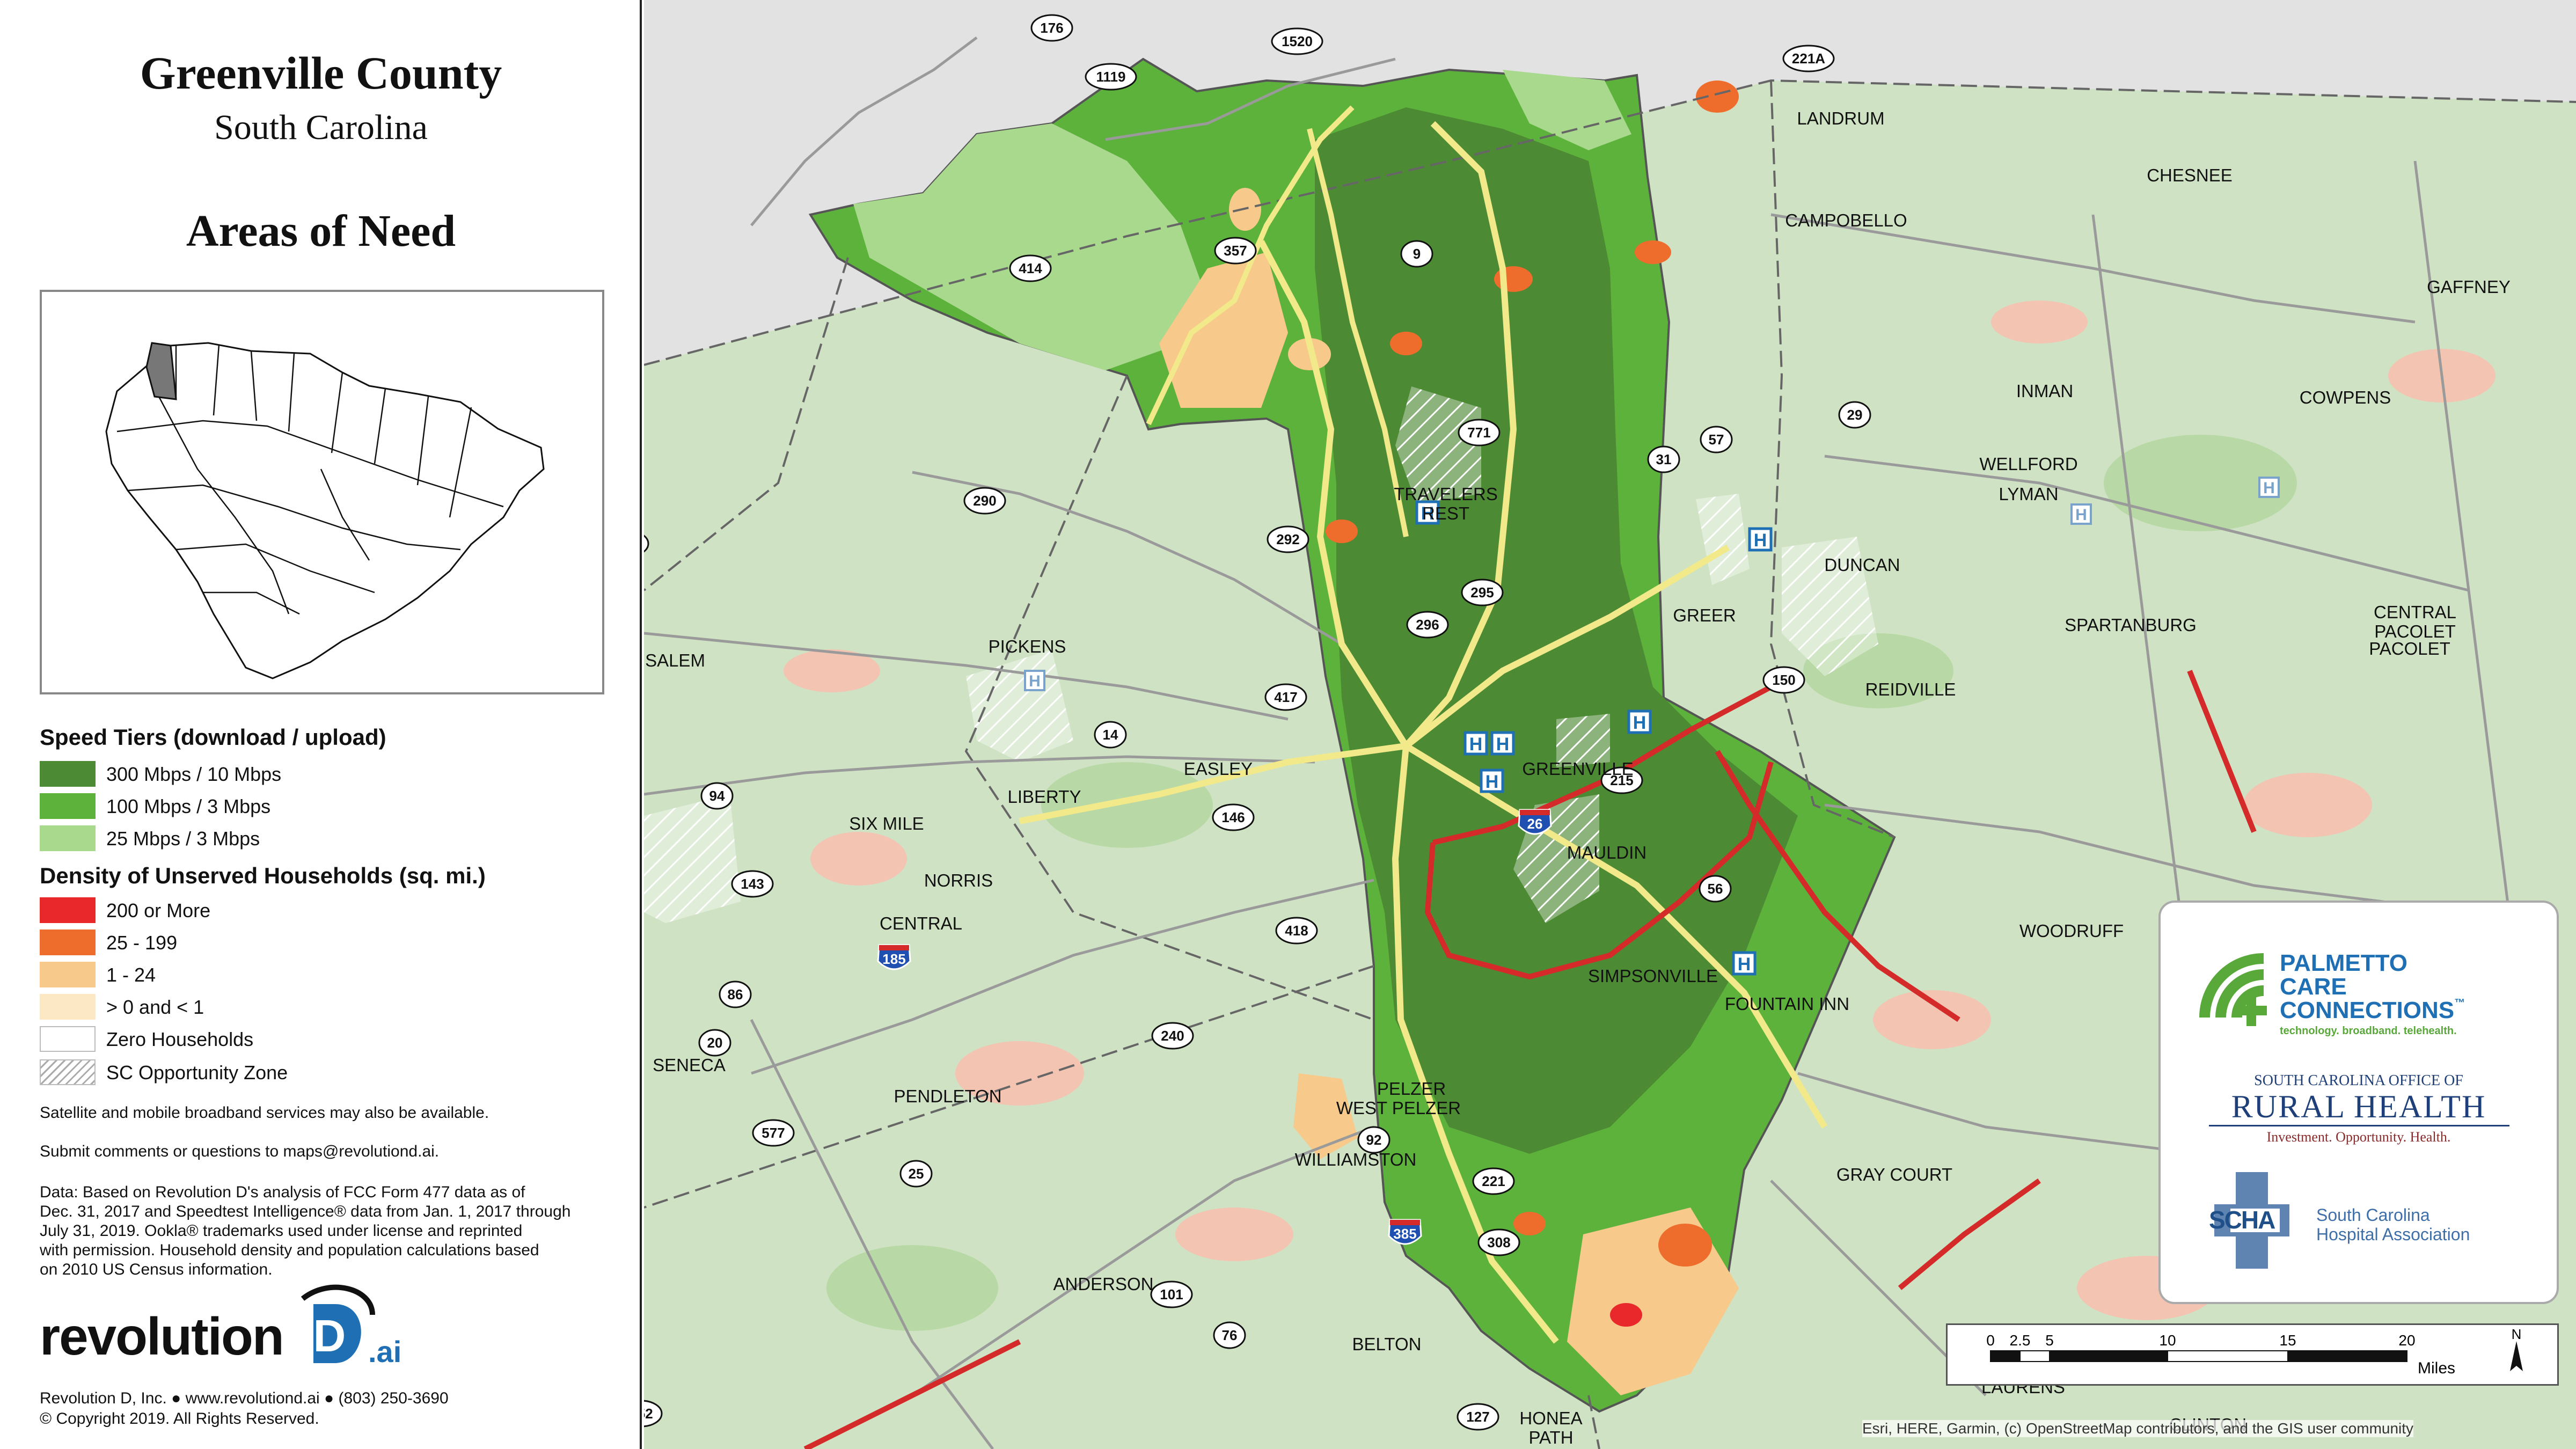 This screenshot has width=2576, height=1449. Describe the element at coordinates (1607, 852) in the screenshot. I see `place-label: MAULDIN` at that location.